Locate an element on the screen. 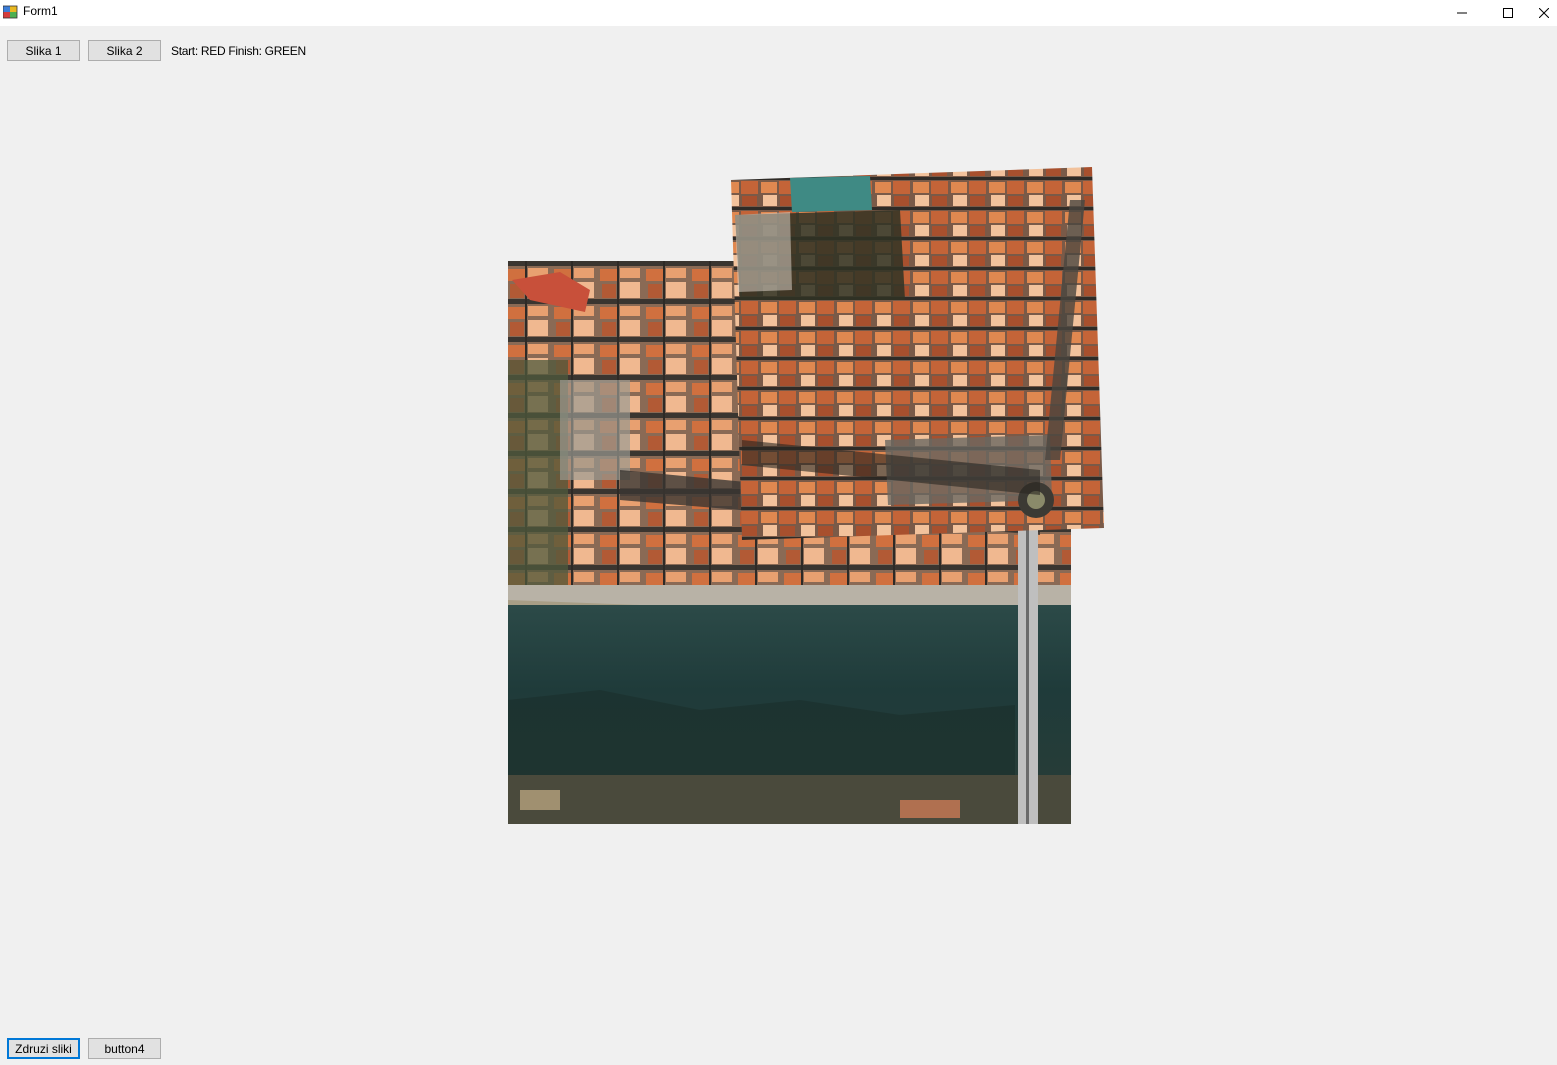 The height and width of the screenshot is (1065, 1557). minimize-button is located at coordinates (1462, 13).